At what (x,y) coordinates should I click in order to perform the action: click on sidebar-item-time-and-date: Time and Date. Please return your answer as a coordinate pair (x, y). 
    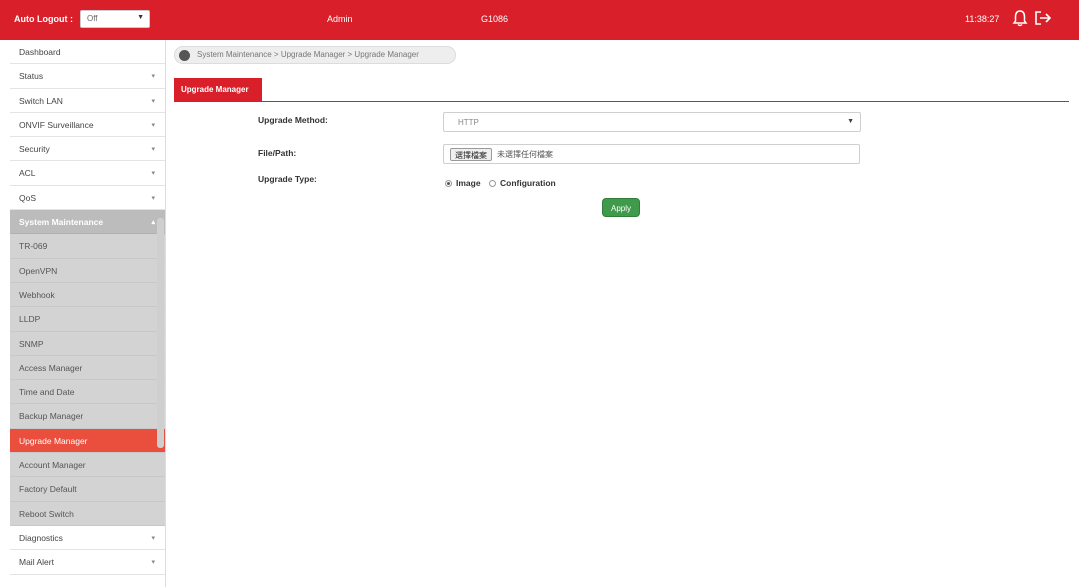
    Looking at the image, I should click on (87, 392).